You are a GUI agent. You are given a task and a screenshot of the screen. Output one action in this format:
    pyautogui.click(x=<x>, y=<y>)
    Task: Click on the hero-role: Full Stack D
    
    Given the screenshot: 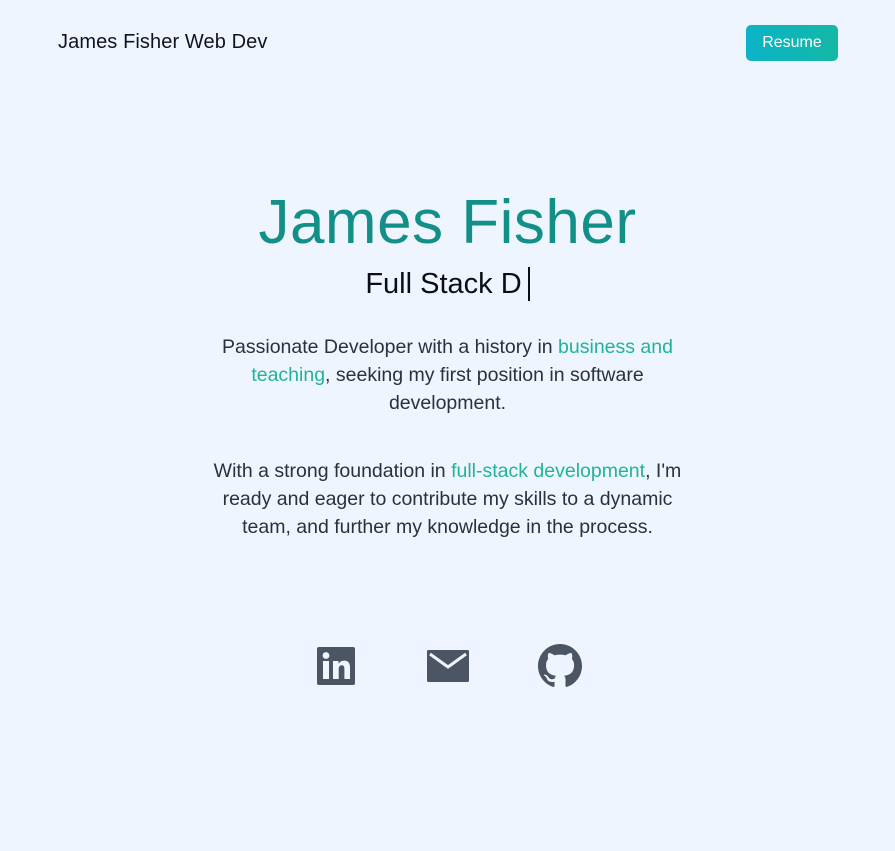 What is the action you would take?
    pyautogui.click(x=447, y=284)
    